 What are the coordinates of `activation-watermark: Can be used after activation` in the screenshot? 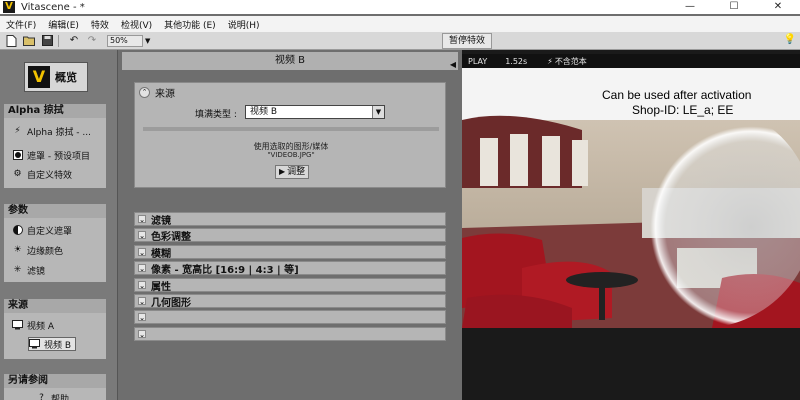 It's located at (677, 95).